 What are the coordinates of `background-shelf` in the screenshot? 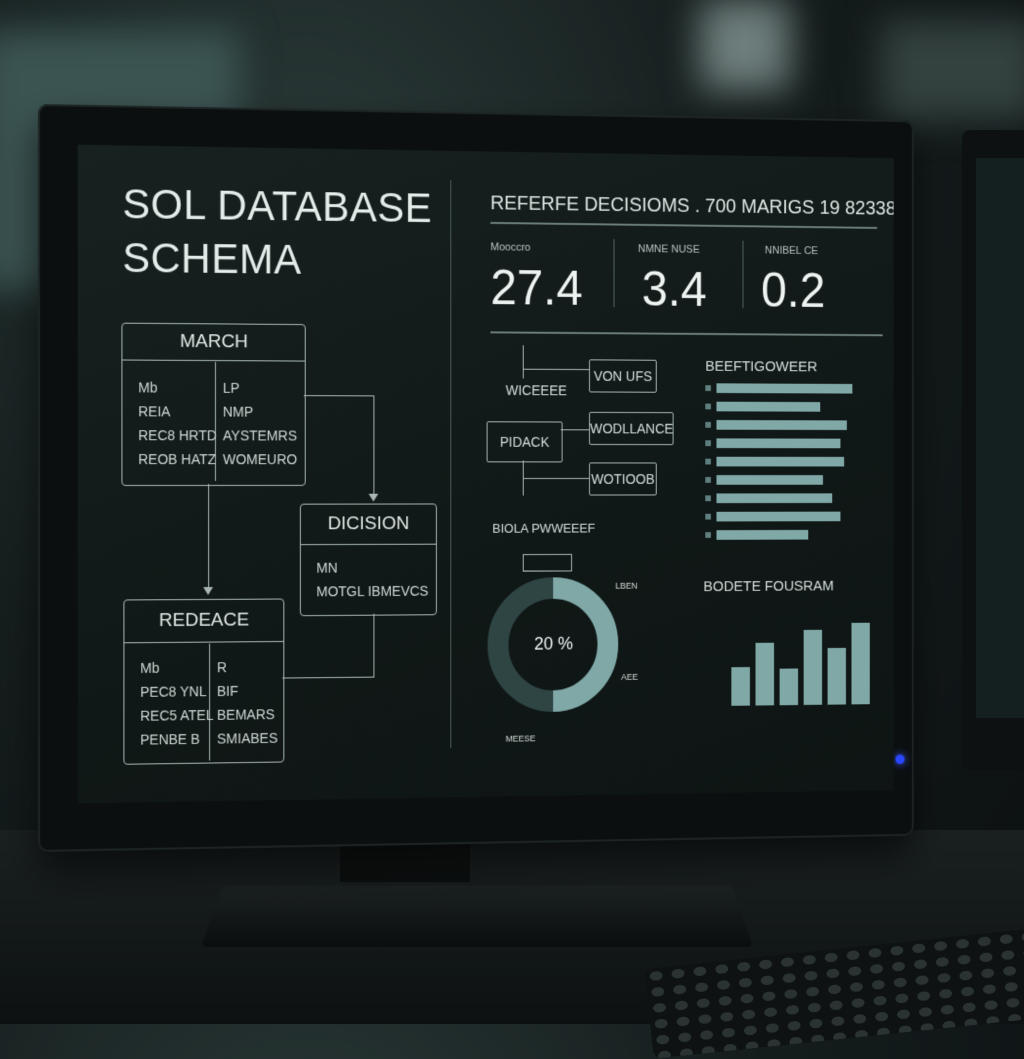 It's located at (952, 70).